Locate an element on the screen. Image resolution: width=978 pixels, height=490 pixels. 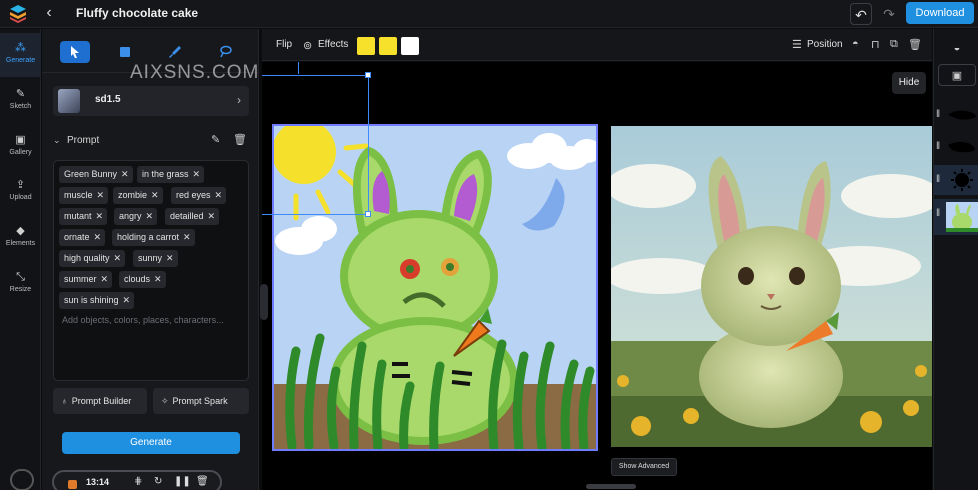
hide-button: Hide is located at coordinates (909, 83).